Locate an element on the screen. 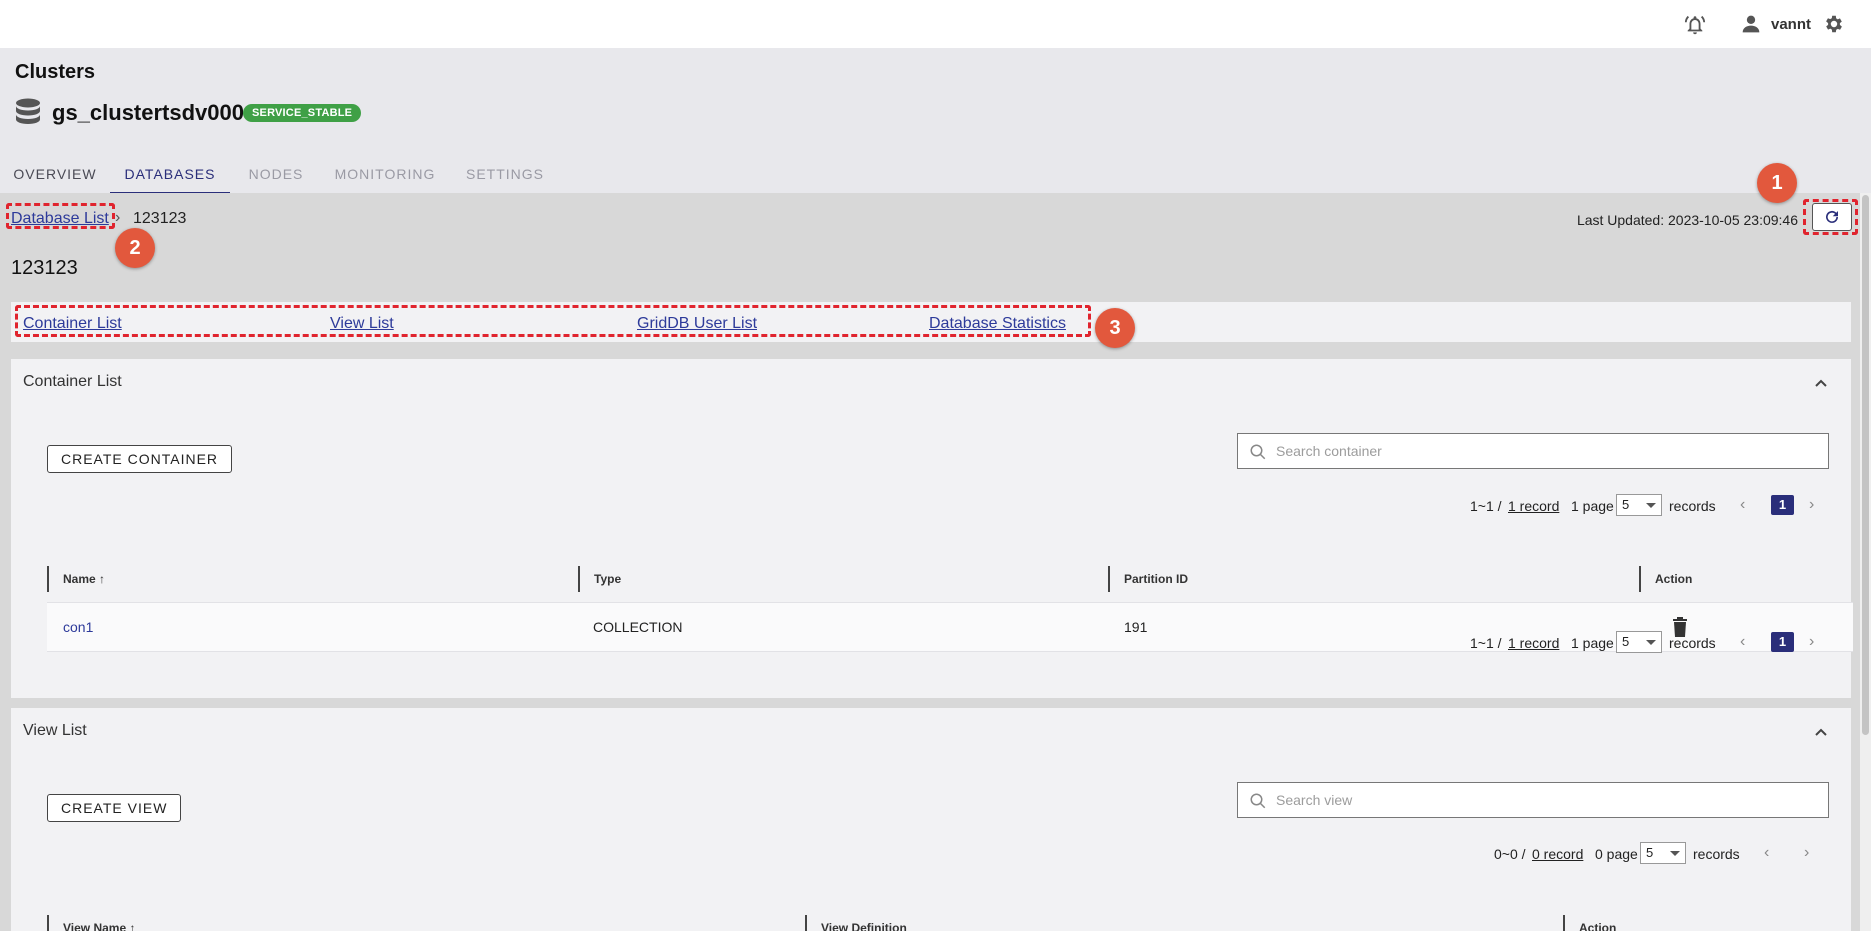 Image resolution: width=1871 pixels, height=931 pixels. username: vannt is located at coordinates (1791, 24).